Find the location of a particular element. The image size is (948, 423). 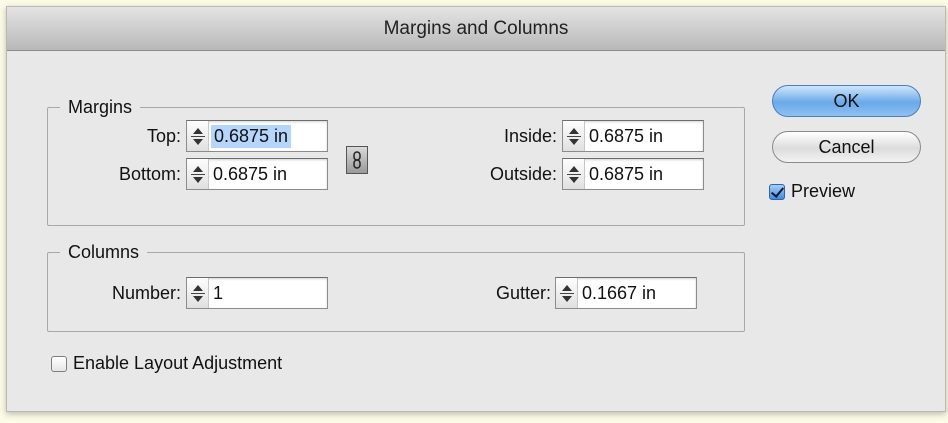

outside-margin-field: 0.6875 in is located at coordinates (633, 174).